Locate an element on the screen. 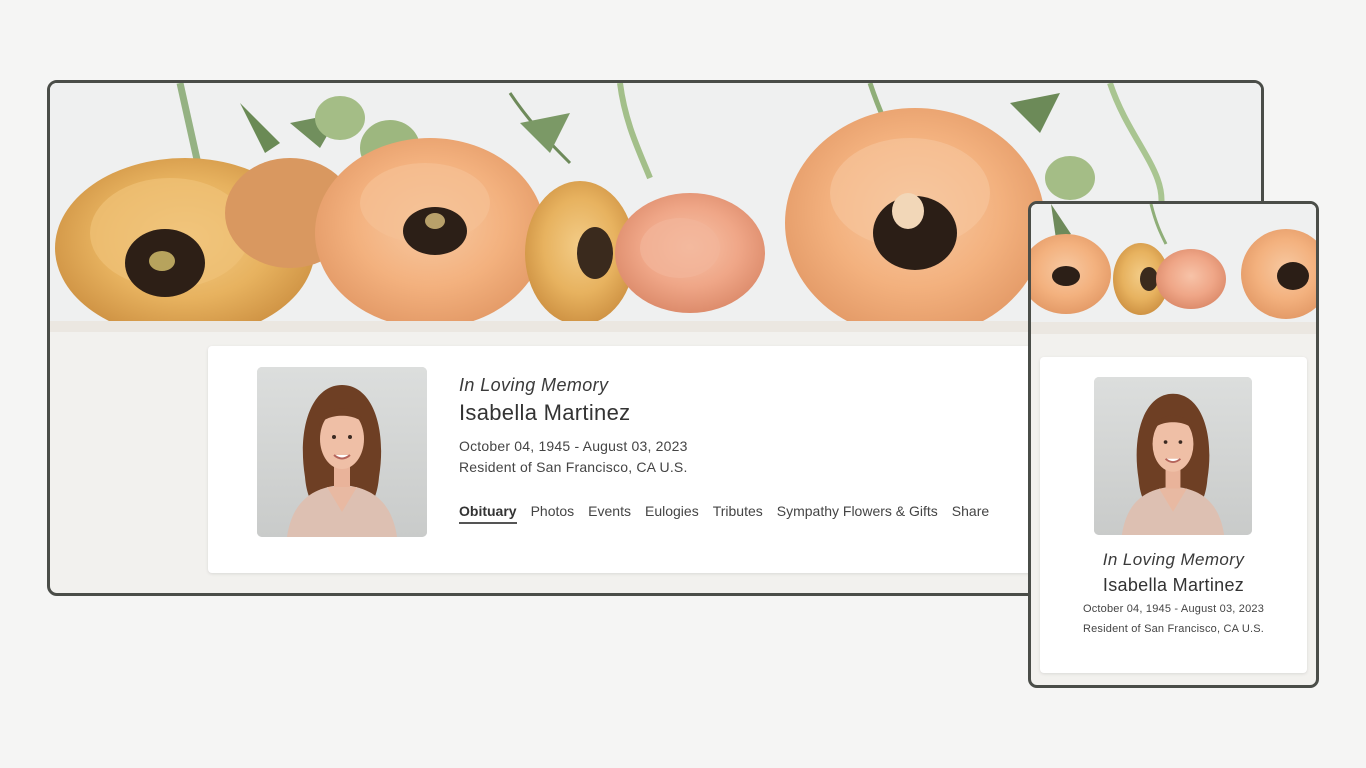 The image size is (1366, 768). in-loving-memory-heading: In Loving Memory is located at coordinates (534, 385).